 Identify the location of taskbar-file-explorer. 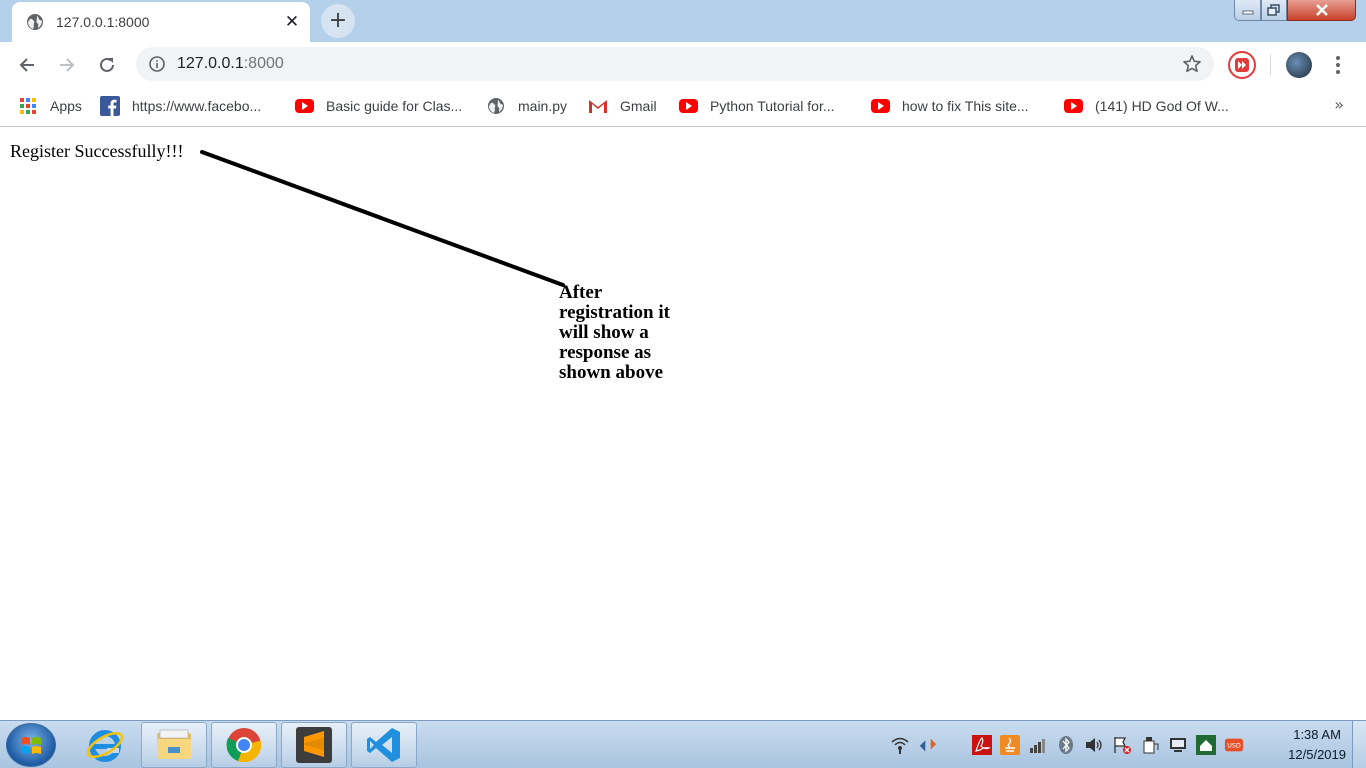
(174, 745).